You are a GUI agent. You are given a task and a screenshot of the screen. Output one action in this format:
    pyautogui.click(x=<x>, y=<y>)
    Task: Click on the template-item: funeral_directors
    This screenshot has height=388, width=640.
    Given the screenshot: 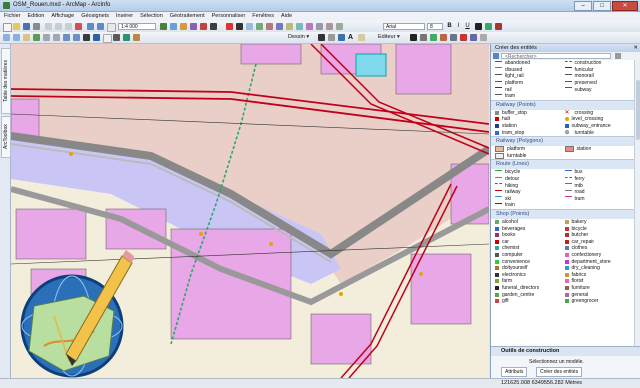 What is the action you would take?
    pyautogui.click(x=530, y=288)
    